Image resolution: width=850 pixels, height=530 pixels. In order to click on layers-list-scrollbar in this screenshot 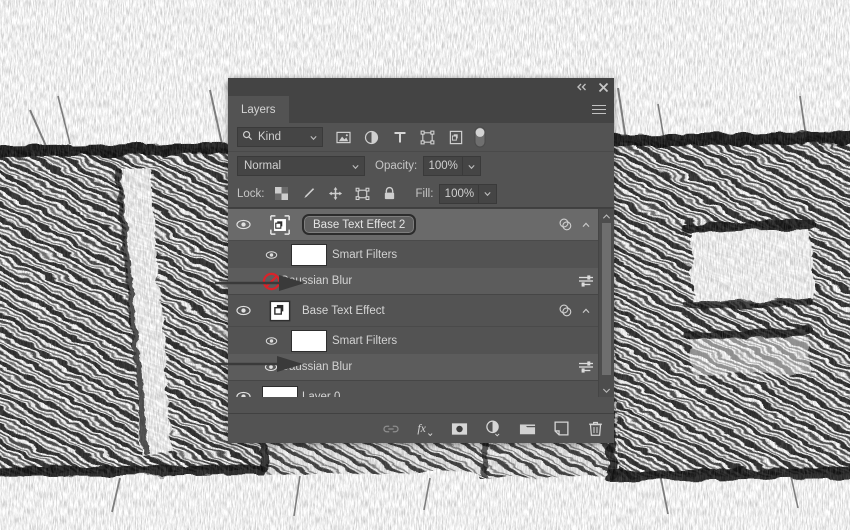, I will do `click(606, 303)`.